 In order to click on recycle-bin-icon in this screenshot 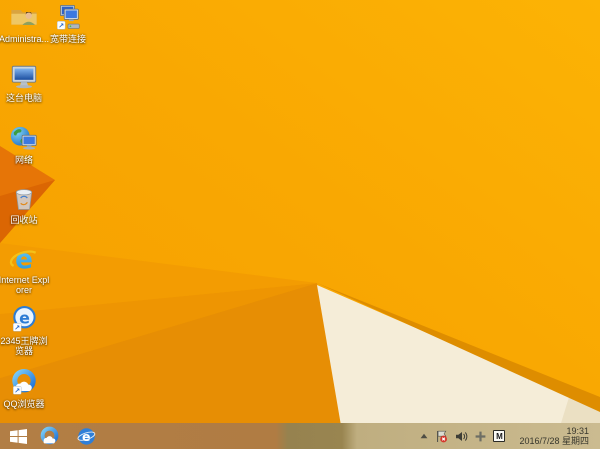, I will do `click(24, 199)`.